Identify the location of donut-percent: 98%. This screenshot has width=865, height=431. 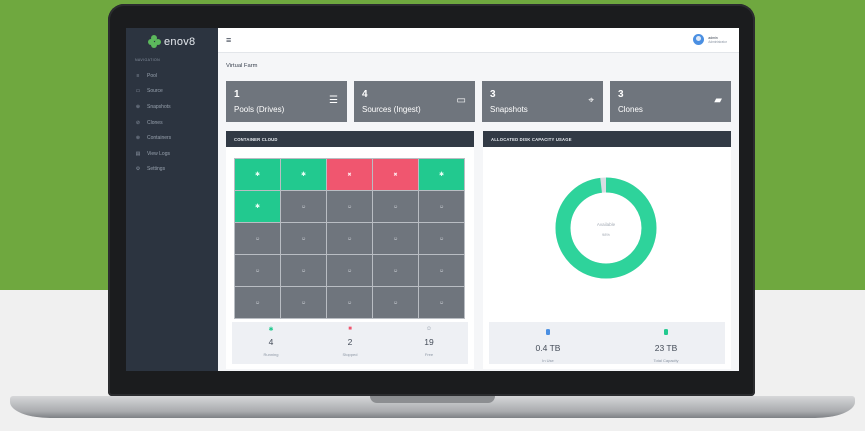
(605, 234).